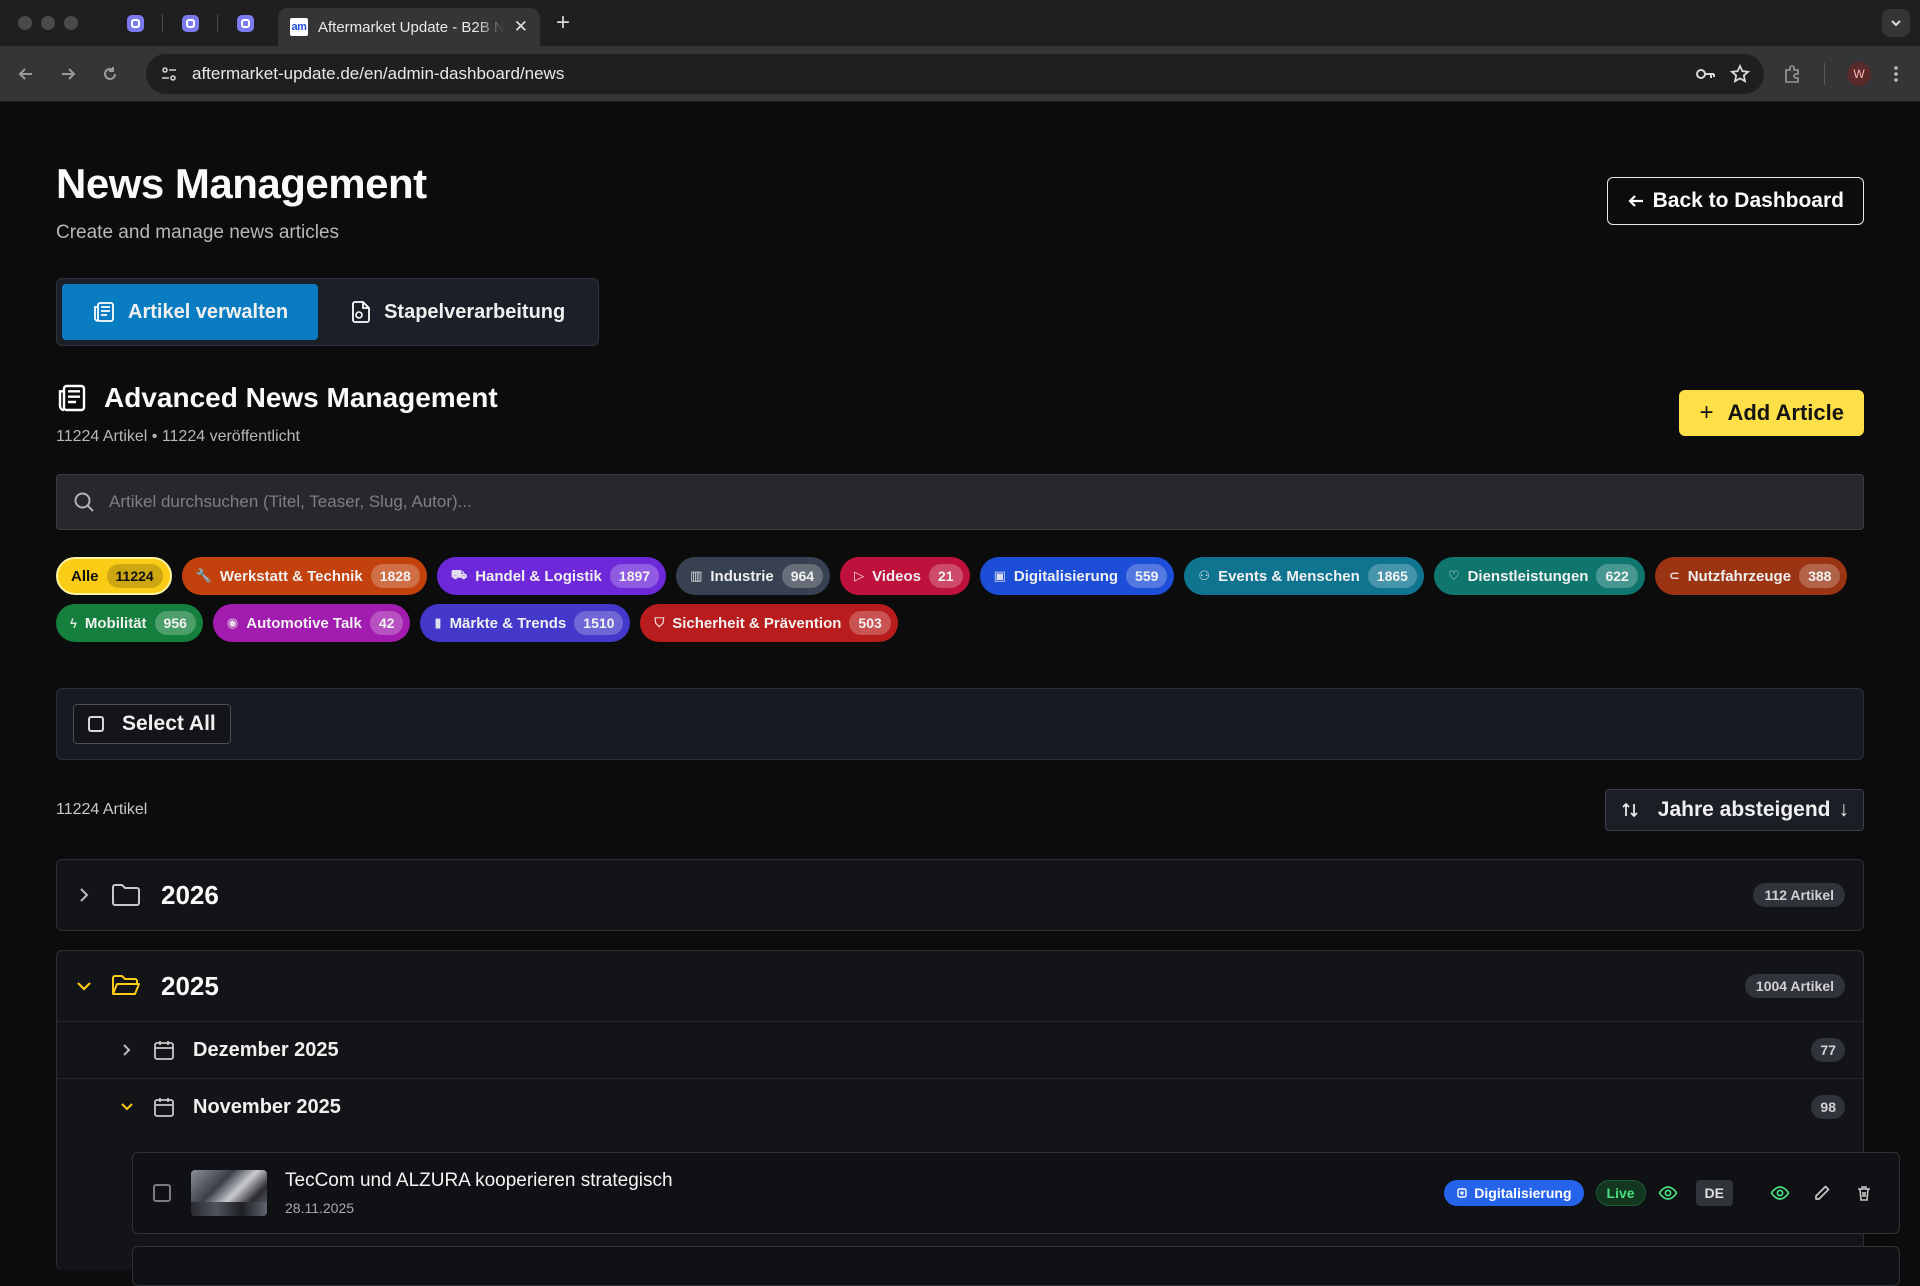  What do you see at coordinates (508, 623) in the screenshot?
I see `category-chip-label: Märkte & Trends` at bounding box center [508, 623].